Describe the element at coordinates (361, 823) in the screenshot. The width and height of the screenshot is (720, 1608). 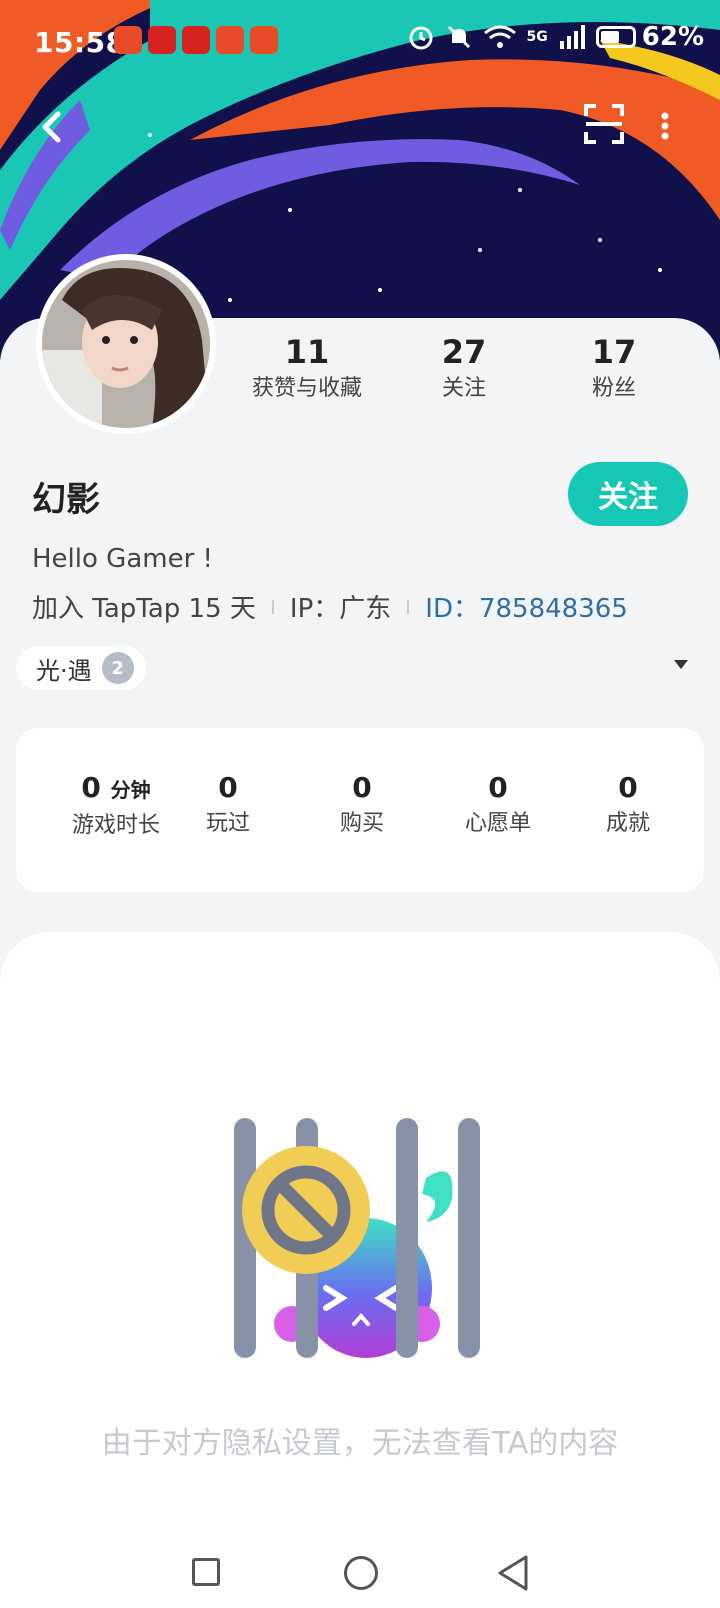
I see `stat-label: 购买` at that location.